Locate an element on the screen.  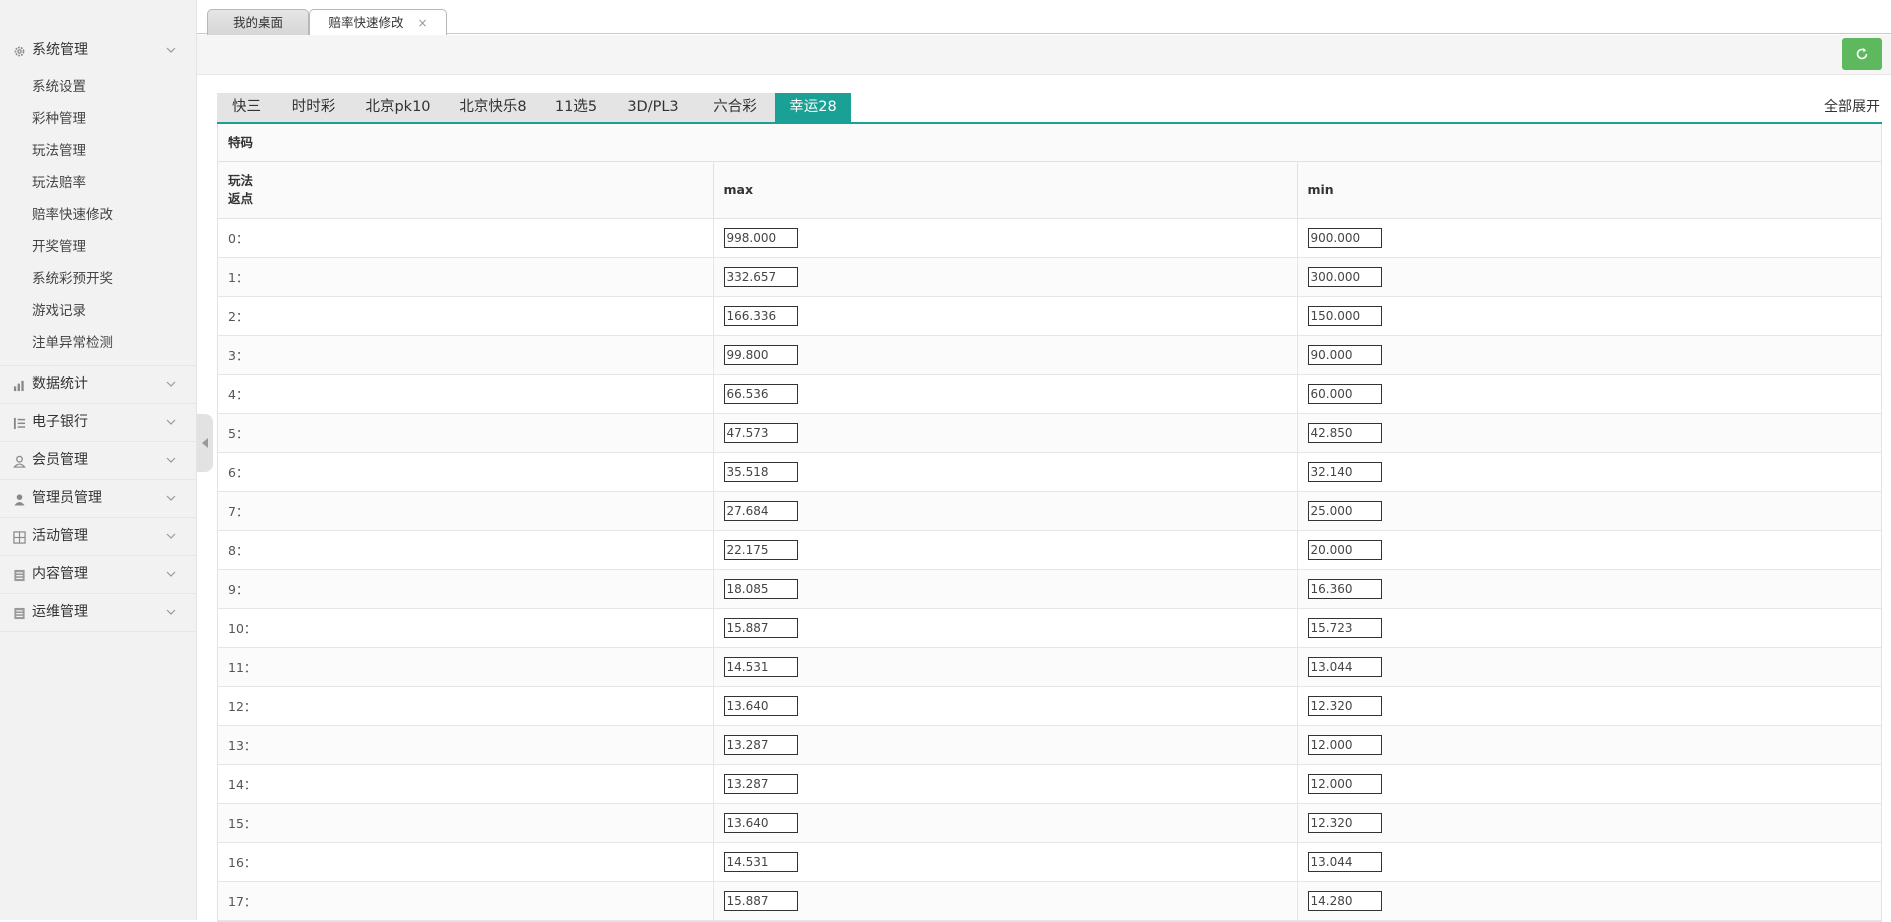
chevron-down-icon is located at coordinates (171, 50).